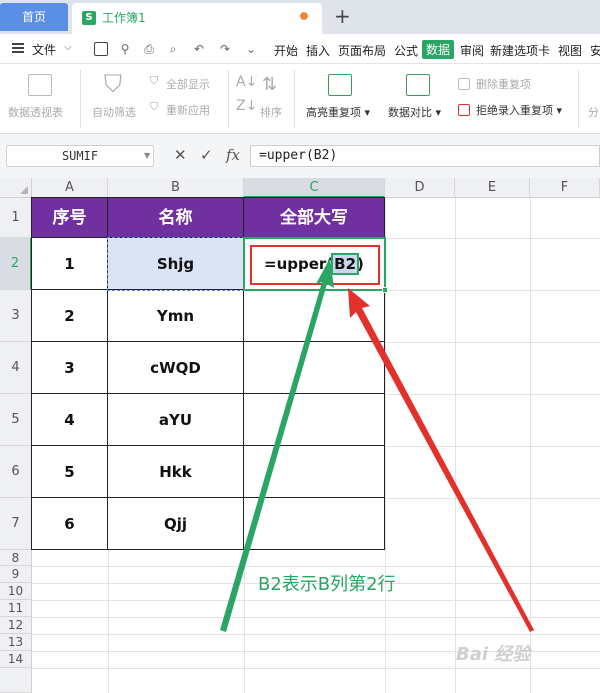 This screenshot has height=693, width=600. What do you see at coordinates (176, 524) in the screenshot?
I see `cell-b7: Qjj` at bounding box center [176, 524].